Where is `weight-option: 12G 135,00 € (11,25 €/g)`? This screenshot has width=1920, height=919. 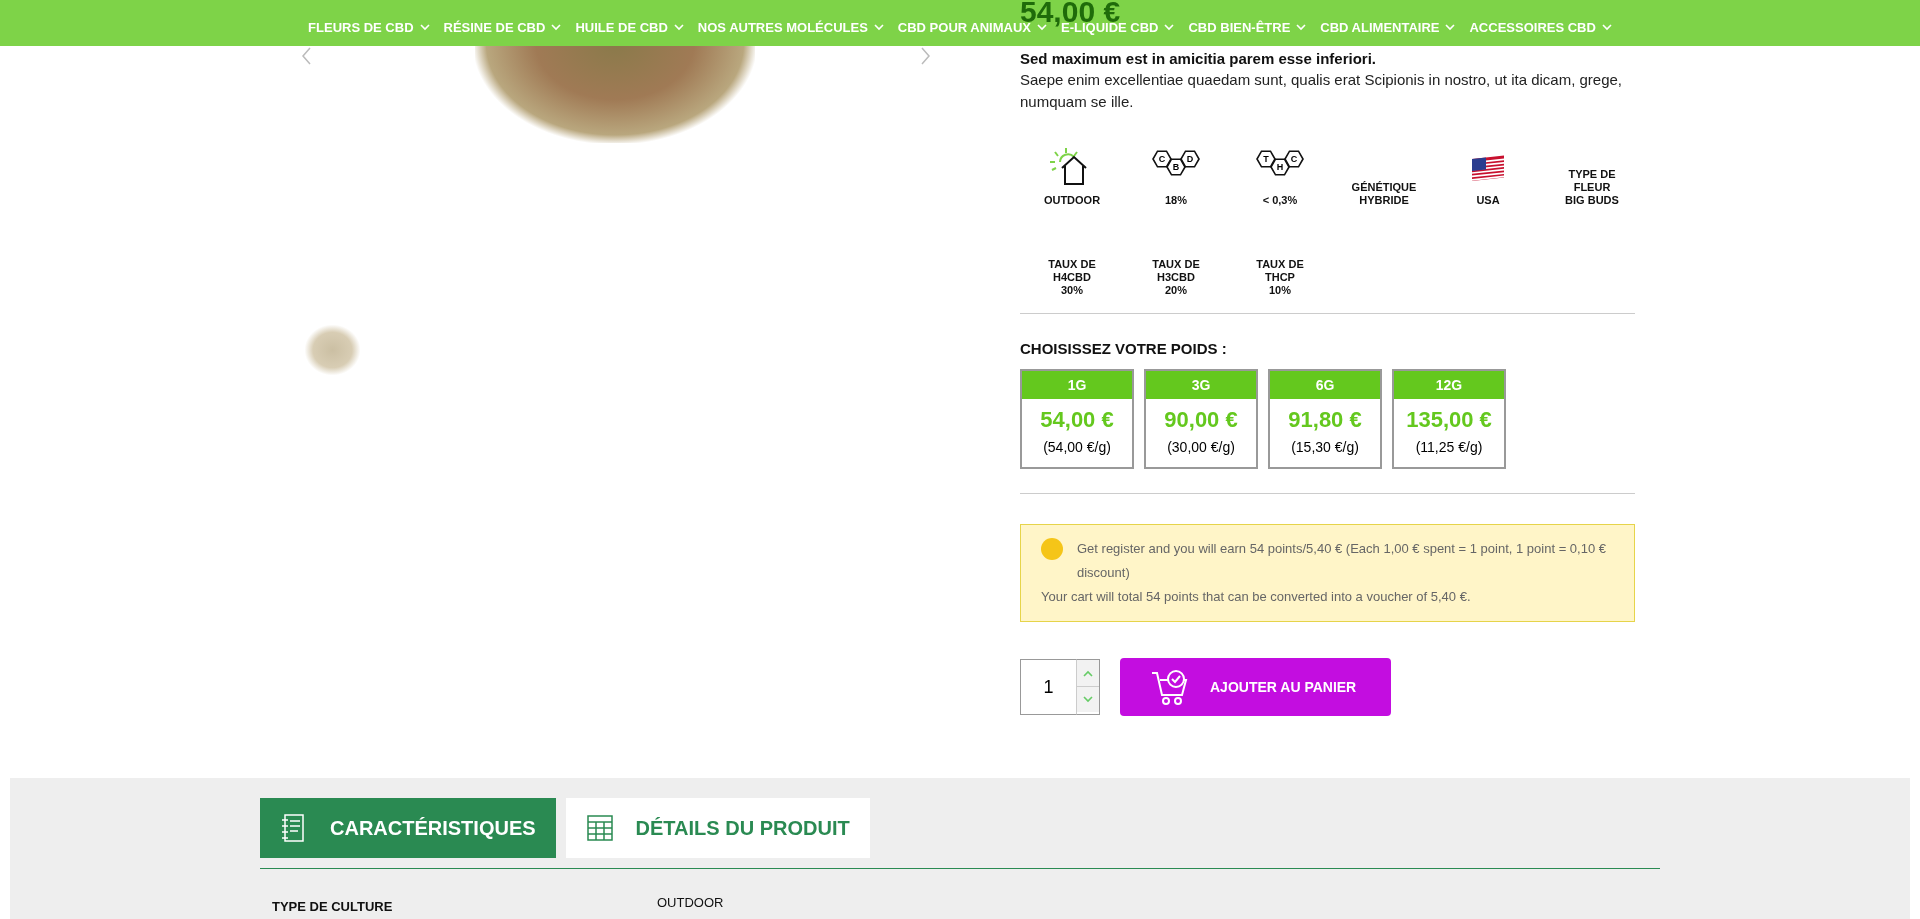 weight-option: 12G 135,00 € (11,25 €/g) is located at coordinates (1449, 419).